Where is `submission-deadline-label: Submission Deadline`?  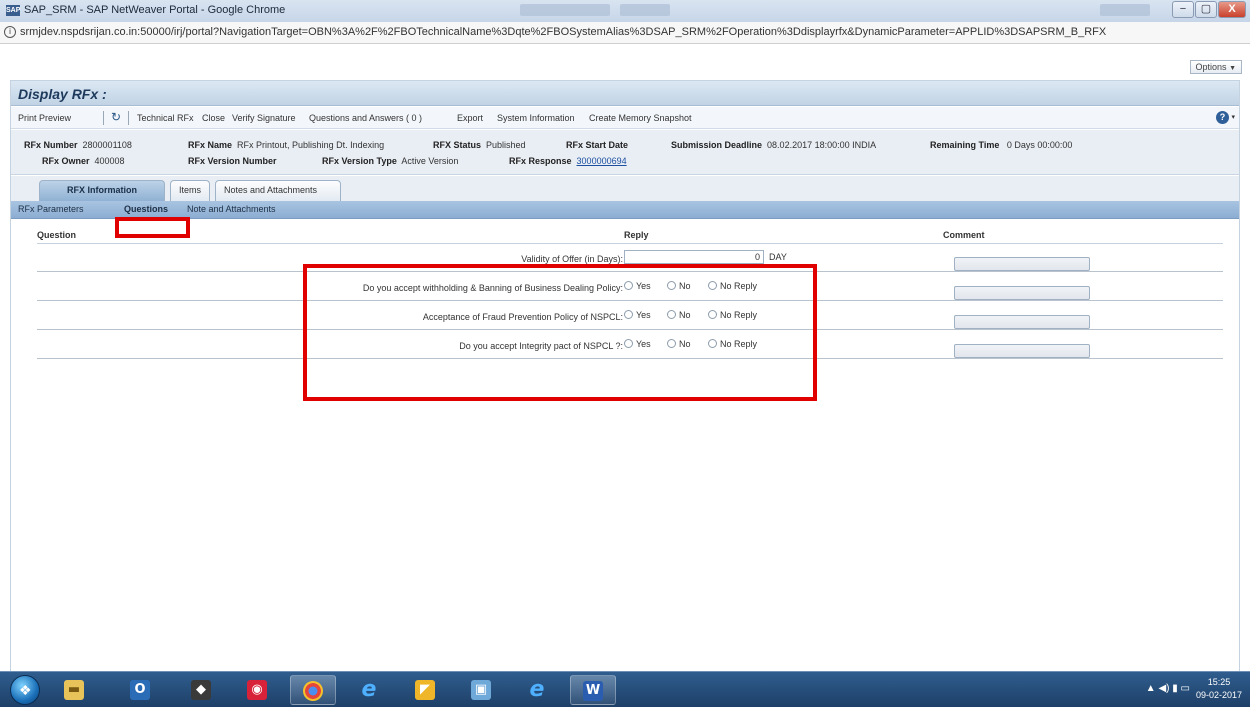
submission-deadline-label: Submission Deadline is located at coordinates (717, 145).